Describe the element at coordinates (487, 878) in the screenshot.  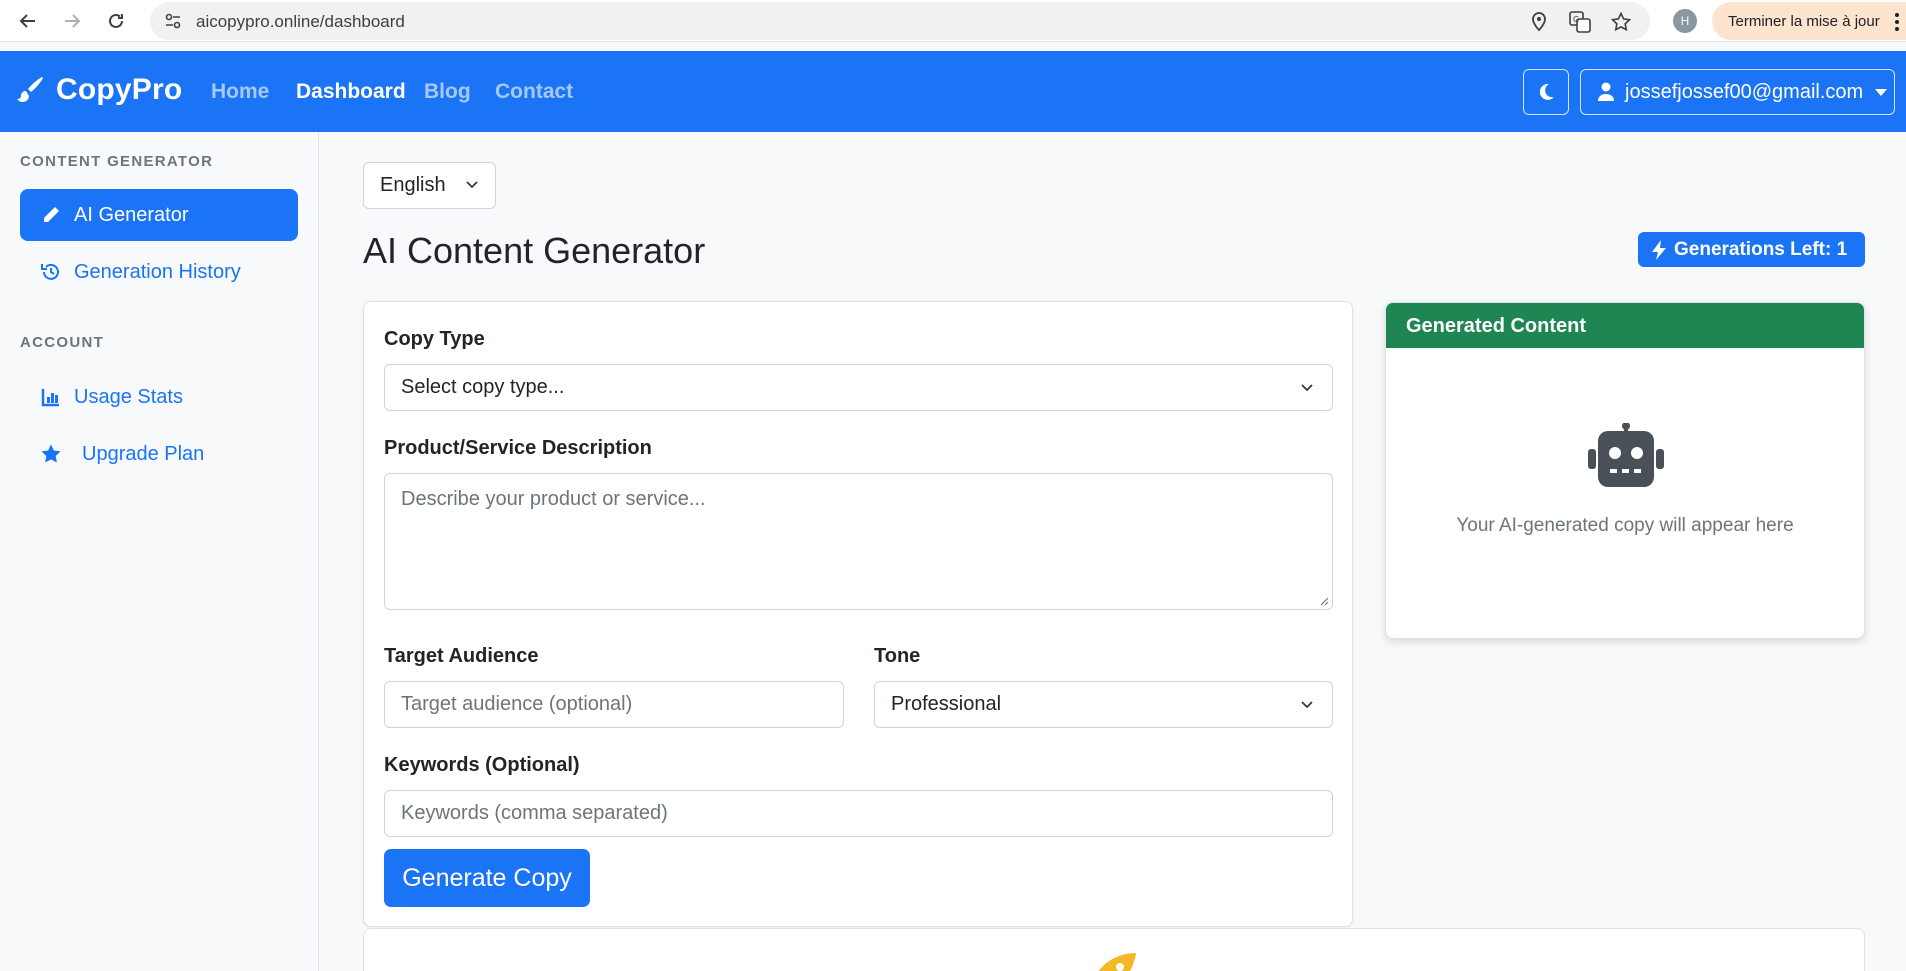
I see `generate-copy-button: Generate Copy` at that location.